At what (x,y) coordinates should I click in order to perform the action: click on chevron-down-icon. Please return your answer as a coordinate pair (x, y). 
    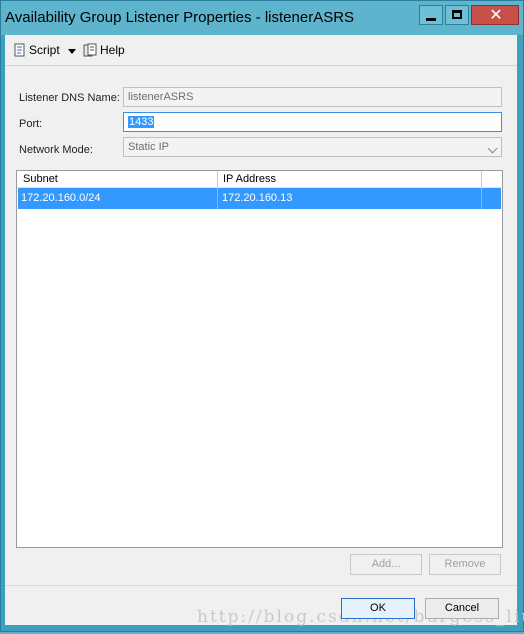
    Looking at the image, I should click on (492, 148).